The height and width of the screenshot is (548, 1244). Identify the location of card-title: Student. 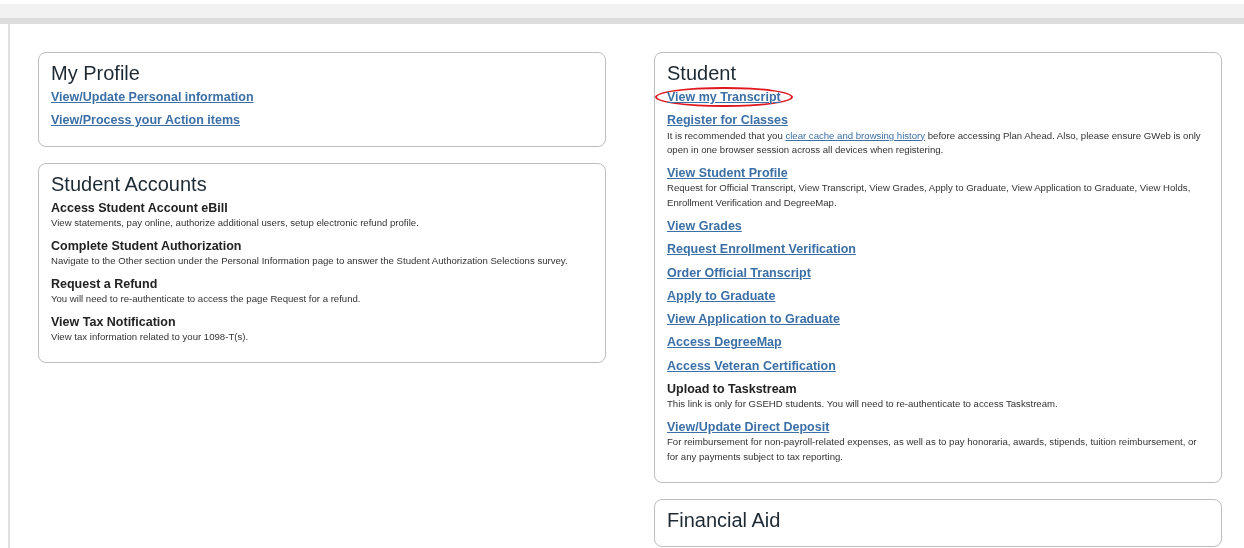
(702, 73).